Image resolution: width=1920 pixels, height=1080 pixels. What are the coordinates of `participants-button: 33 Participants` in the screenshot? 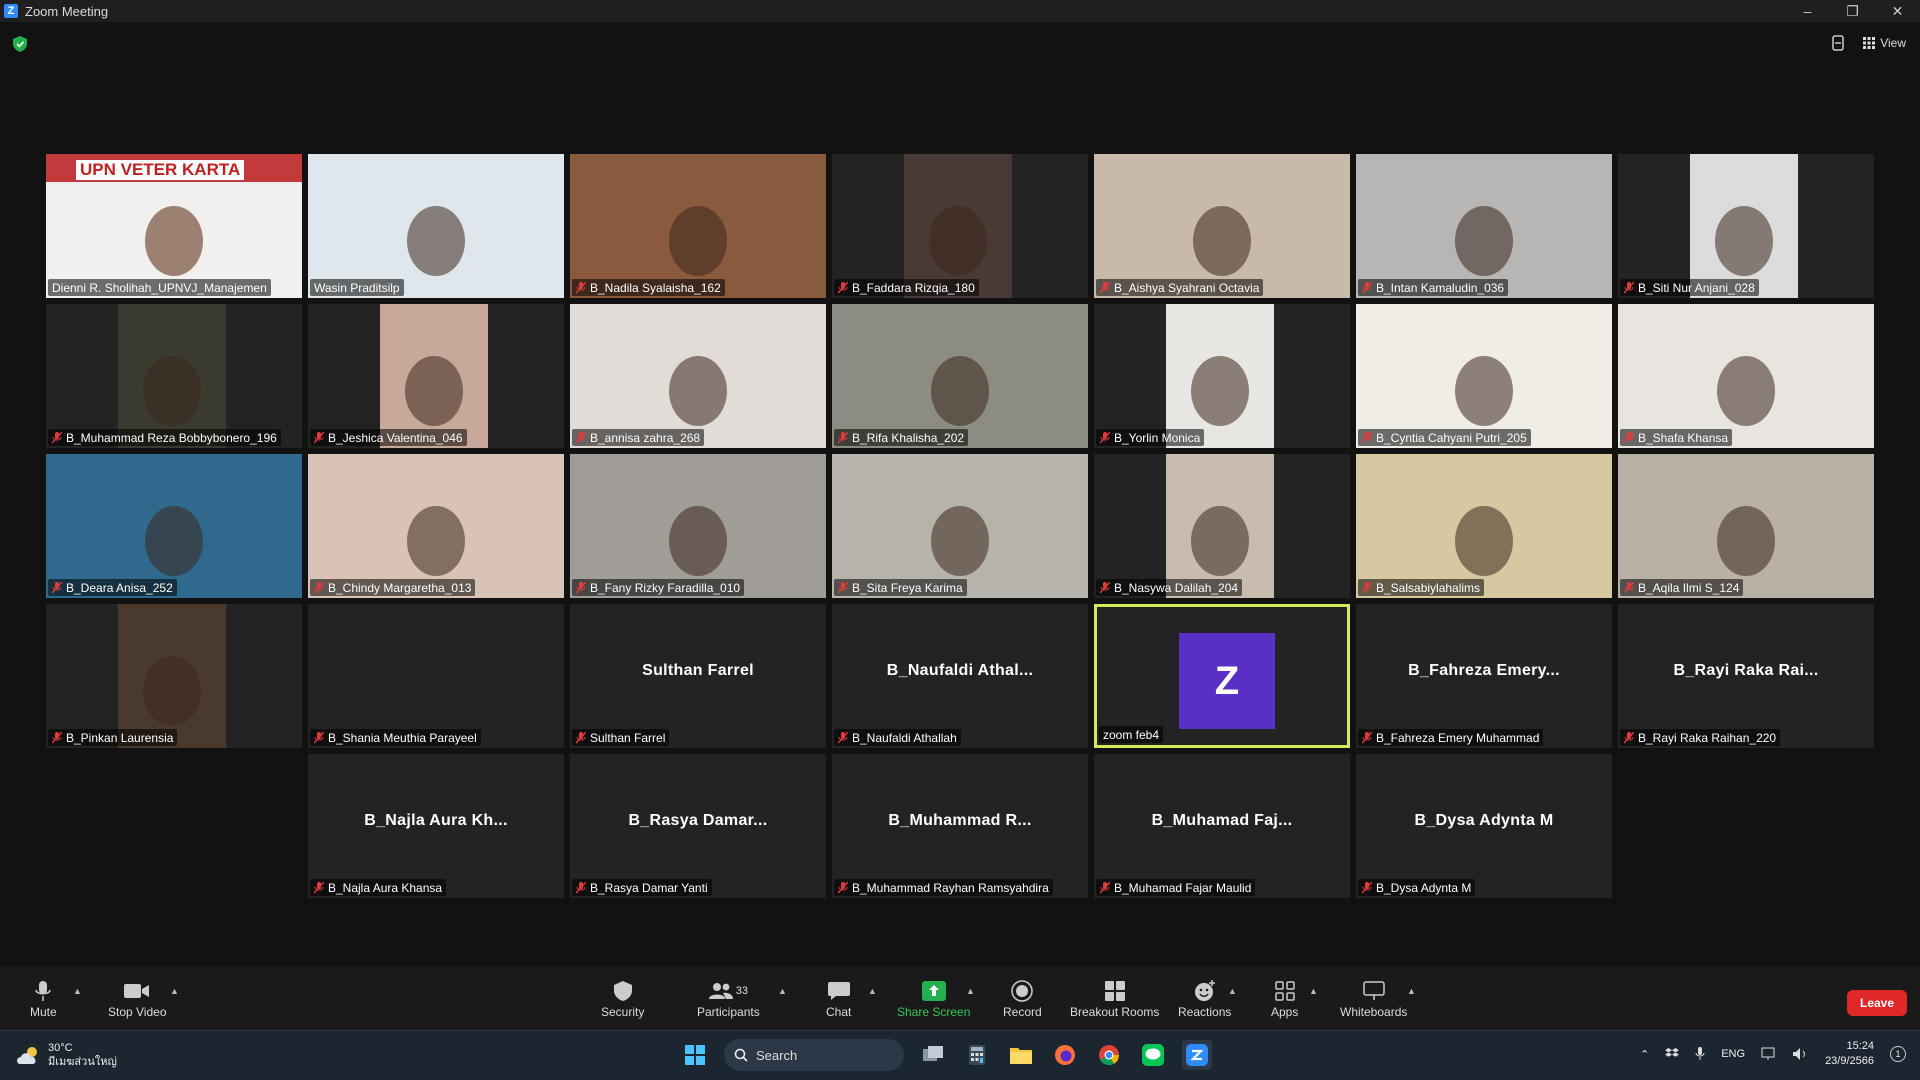 It's located at (728, 999).